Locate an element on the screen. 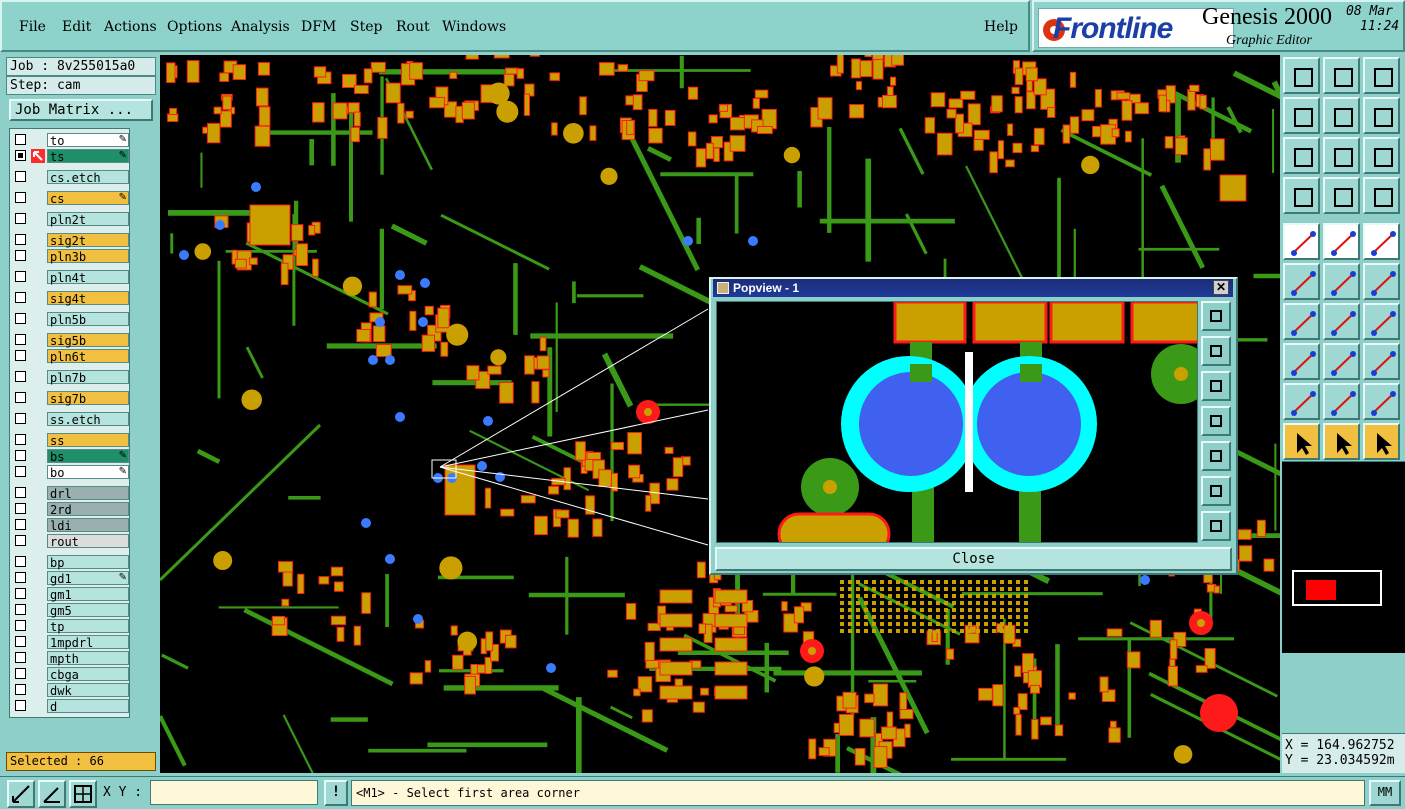  ruler-icon is located at coordinates (1381, 241).